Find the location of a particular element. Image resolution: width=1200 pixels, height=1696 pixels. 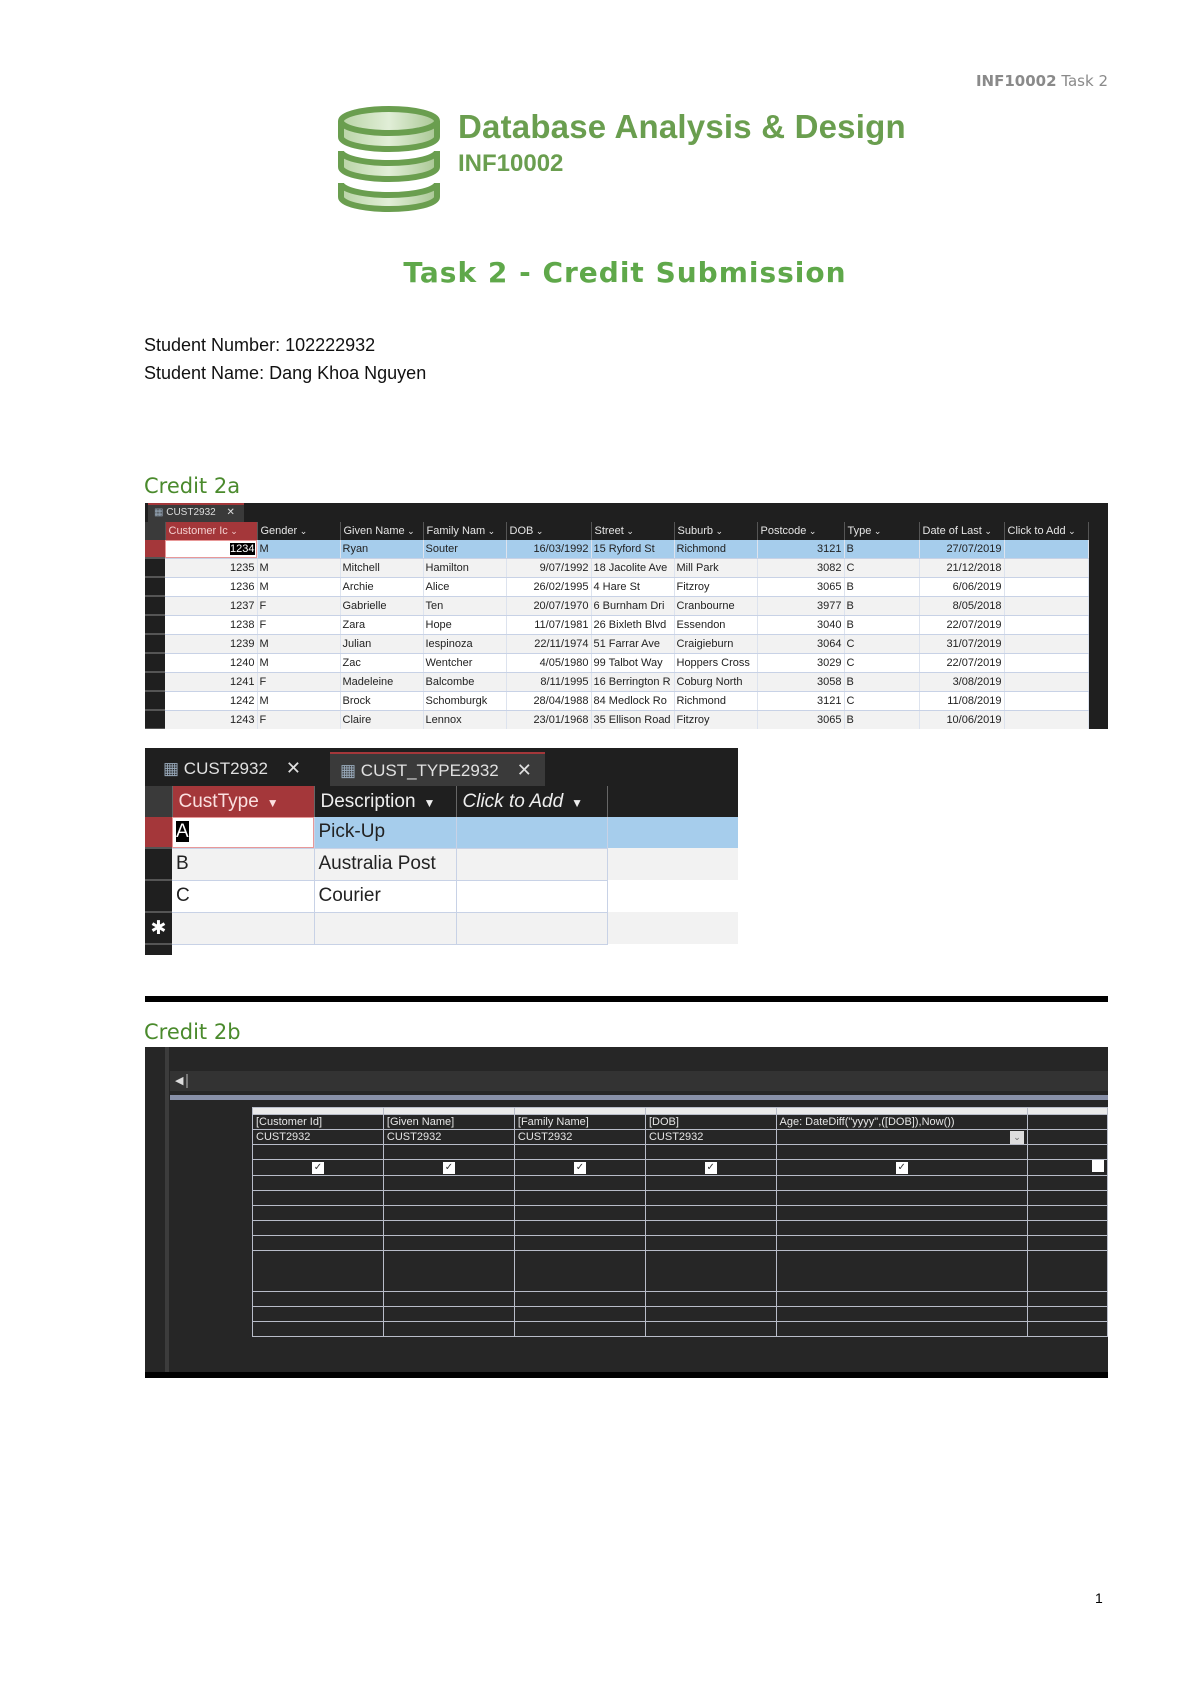

grid-cell-show is located at coordinates (1067, 1167).